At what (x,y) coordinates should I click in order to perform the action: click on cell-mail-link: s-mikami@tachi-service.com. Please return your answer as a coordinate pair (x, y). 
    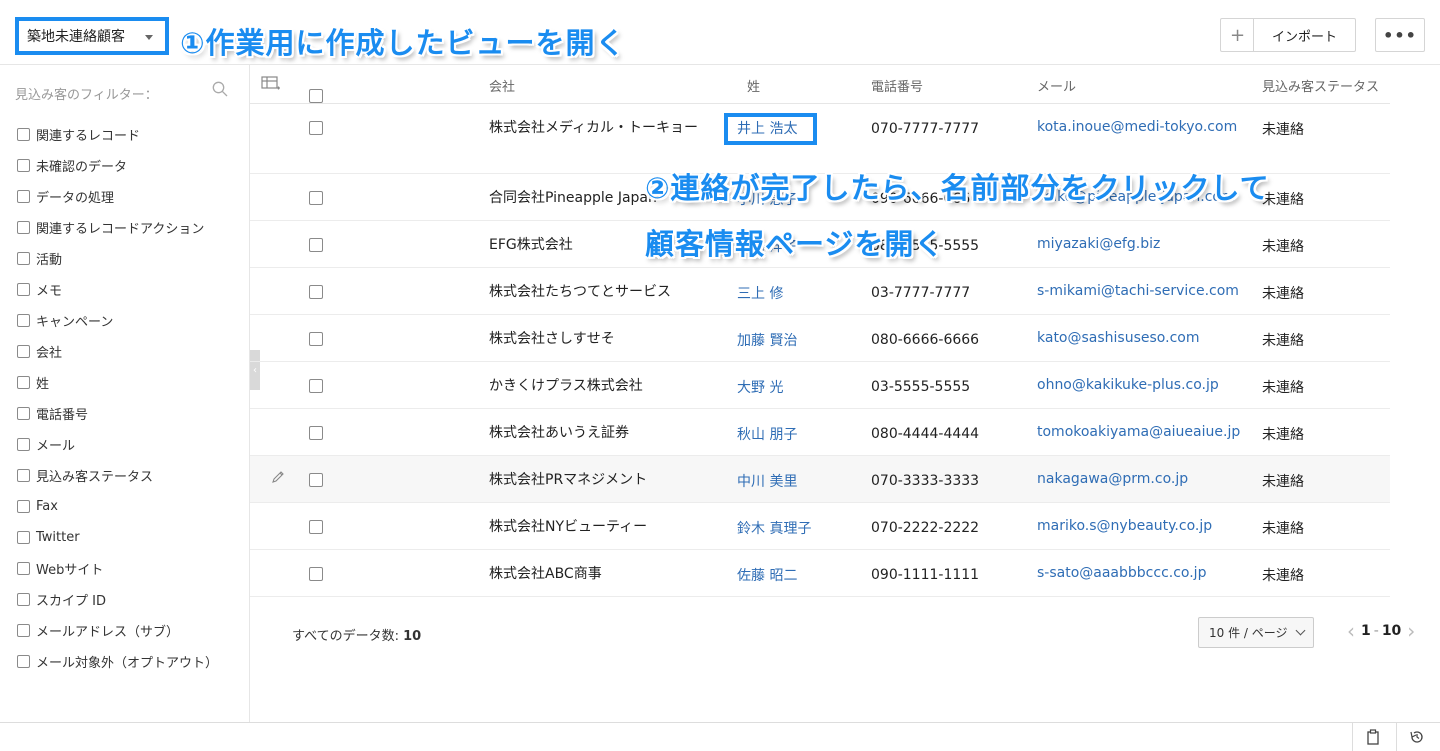
    Looking at the image, I should click on (1138, 291).